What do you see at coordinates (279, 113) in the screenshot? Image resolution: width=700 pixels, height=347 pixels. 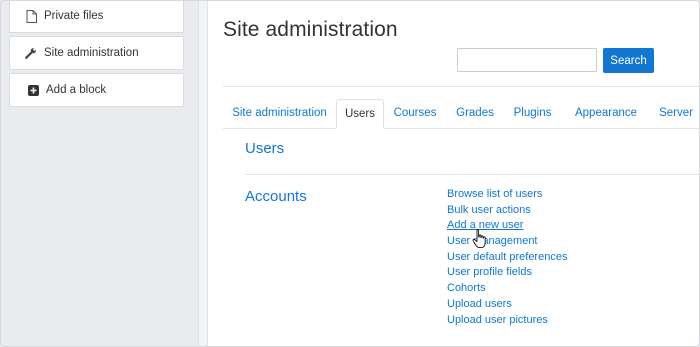 I see `tab-site-administration: Site administration` at bounding box center [279, 113].